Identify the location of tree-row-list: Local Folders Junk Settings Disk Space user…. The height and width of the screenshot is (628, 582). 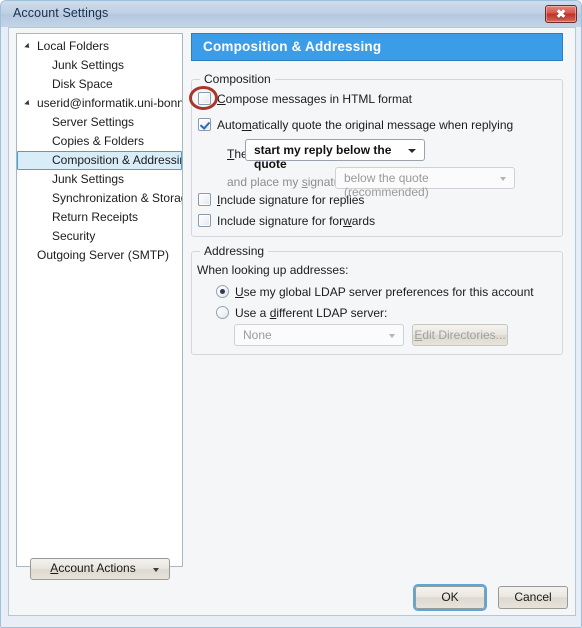
(99, 151).